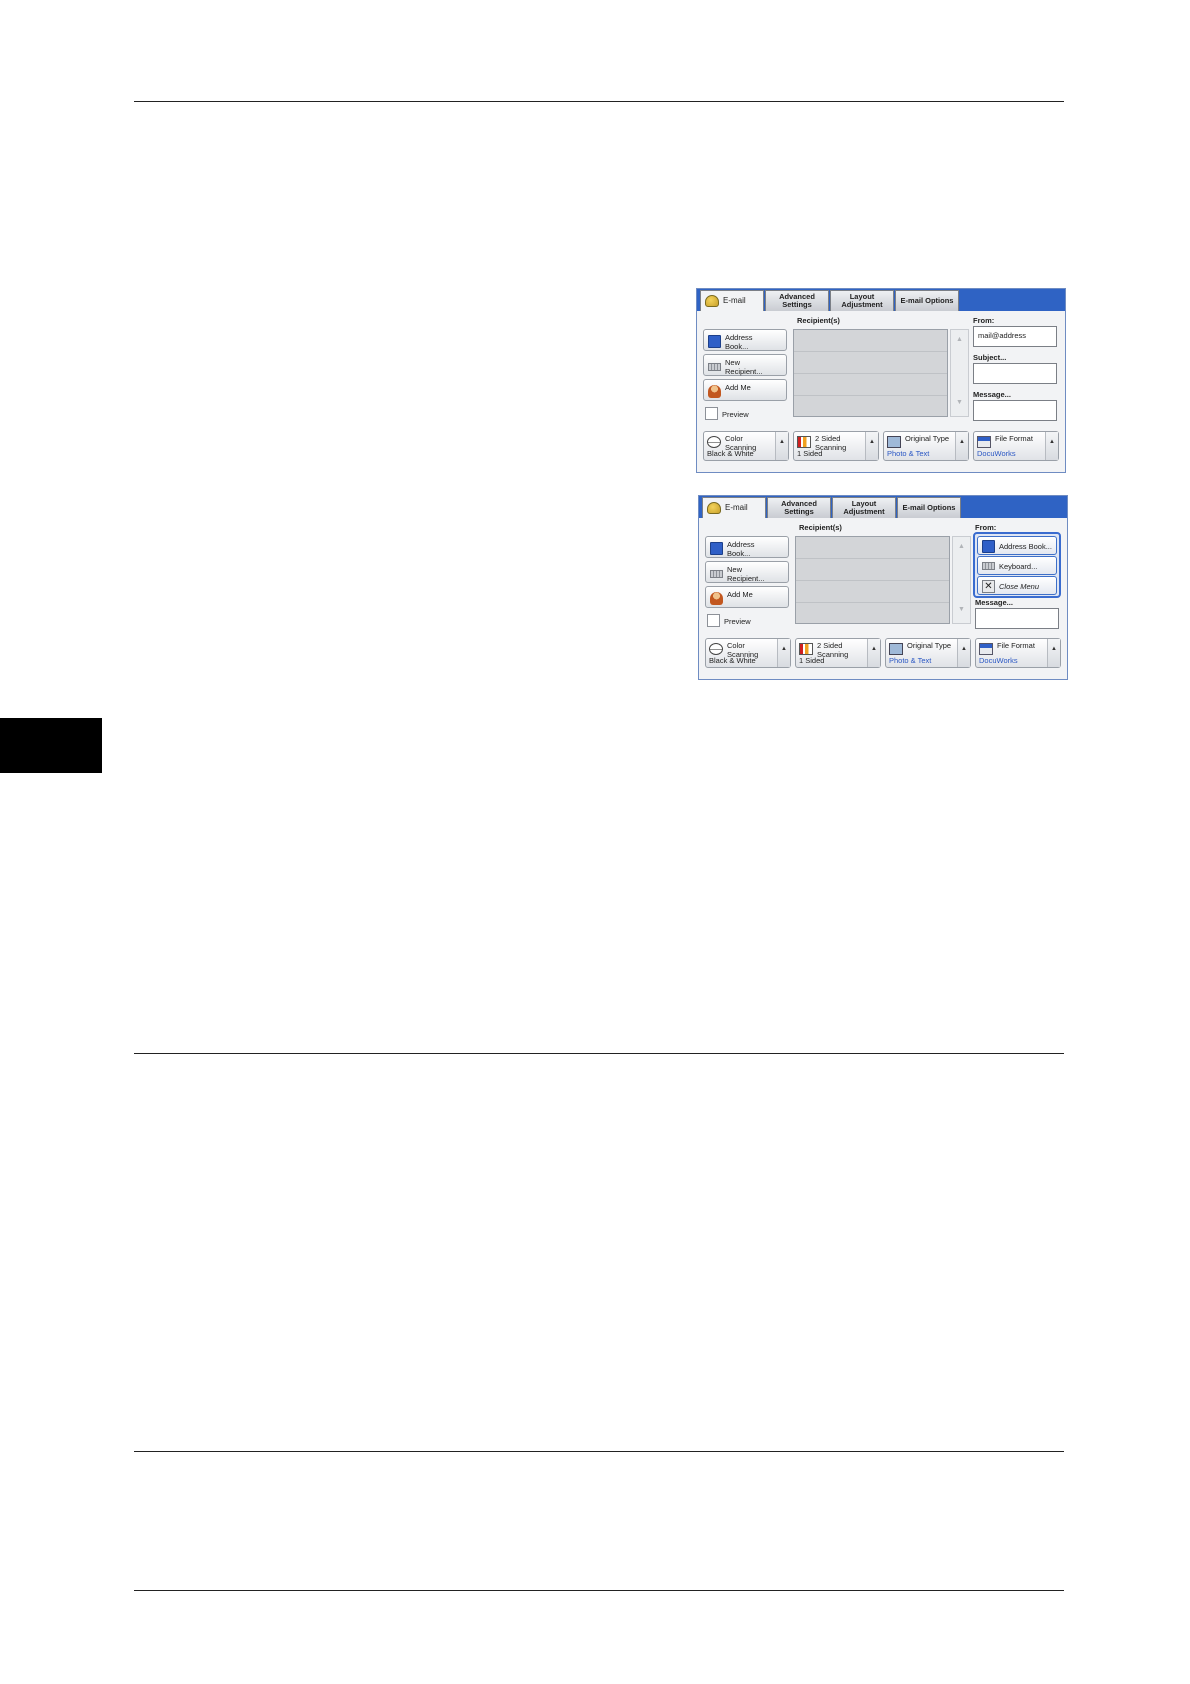  Describe the element at coordinates (1015, 373) in the screenshot. I see `subject-field` at that location.